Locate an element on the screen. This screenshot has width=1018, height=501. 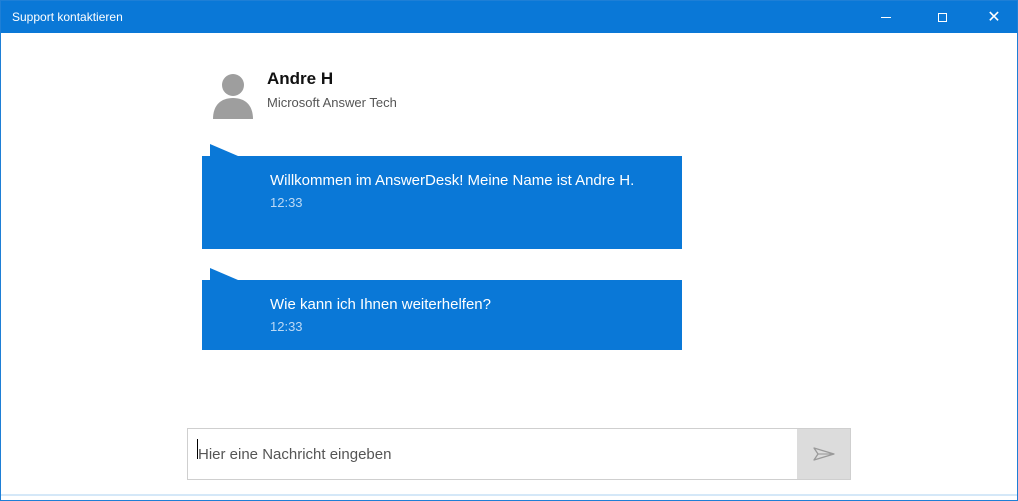
minimize-button is located at coordinates (886, 17).